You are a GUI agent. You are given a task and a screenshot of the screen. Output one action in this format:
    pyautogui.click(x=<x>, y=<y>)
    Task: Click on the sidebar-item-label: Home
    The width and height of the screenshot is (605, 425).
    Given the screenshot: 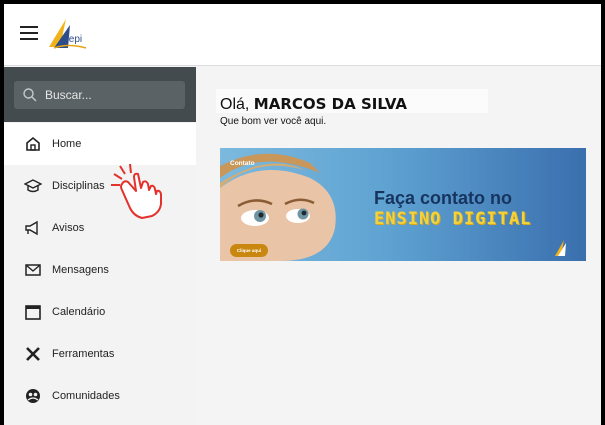 What is the action you would take?
    pyautogui.click(x=67, y=144)
    